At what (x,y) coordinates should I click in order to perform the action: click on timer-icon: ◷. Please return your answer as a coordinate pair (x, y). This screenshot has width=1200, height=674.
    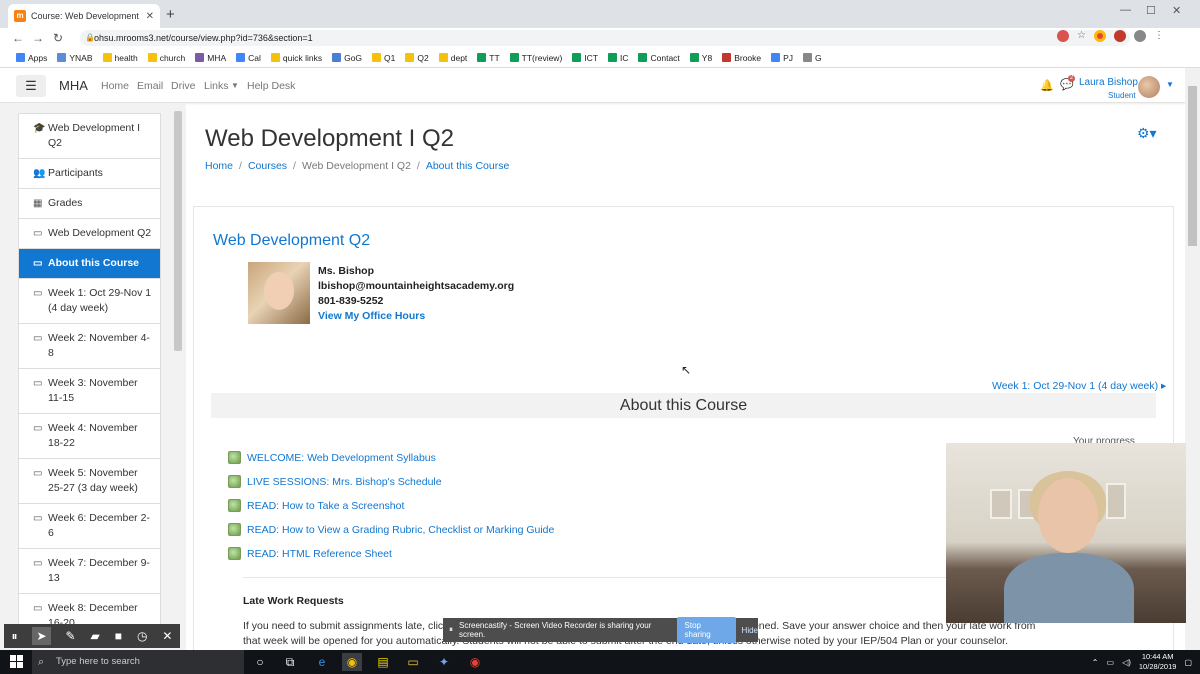
    Looking at the image, I should click on (142, 636).